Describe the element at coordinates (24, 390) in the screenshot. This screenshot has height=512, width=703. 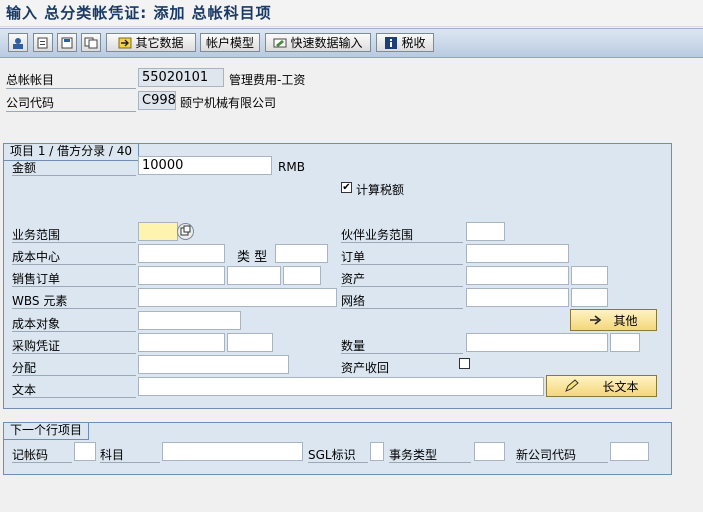
I see `text-label: 文本` at that location.